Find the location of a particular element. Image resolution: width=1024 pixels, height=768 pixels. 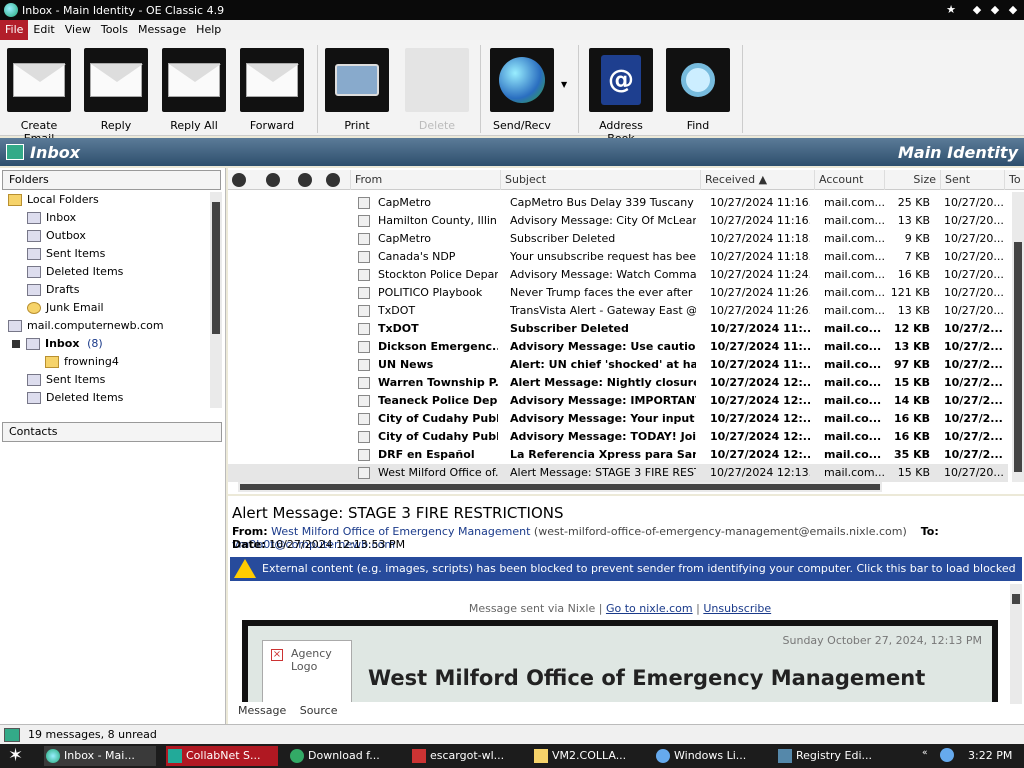

column-size: Size is located at coordinates (912, 180).